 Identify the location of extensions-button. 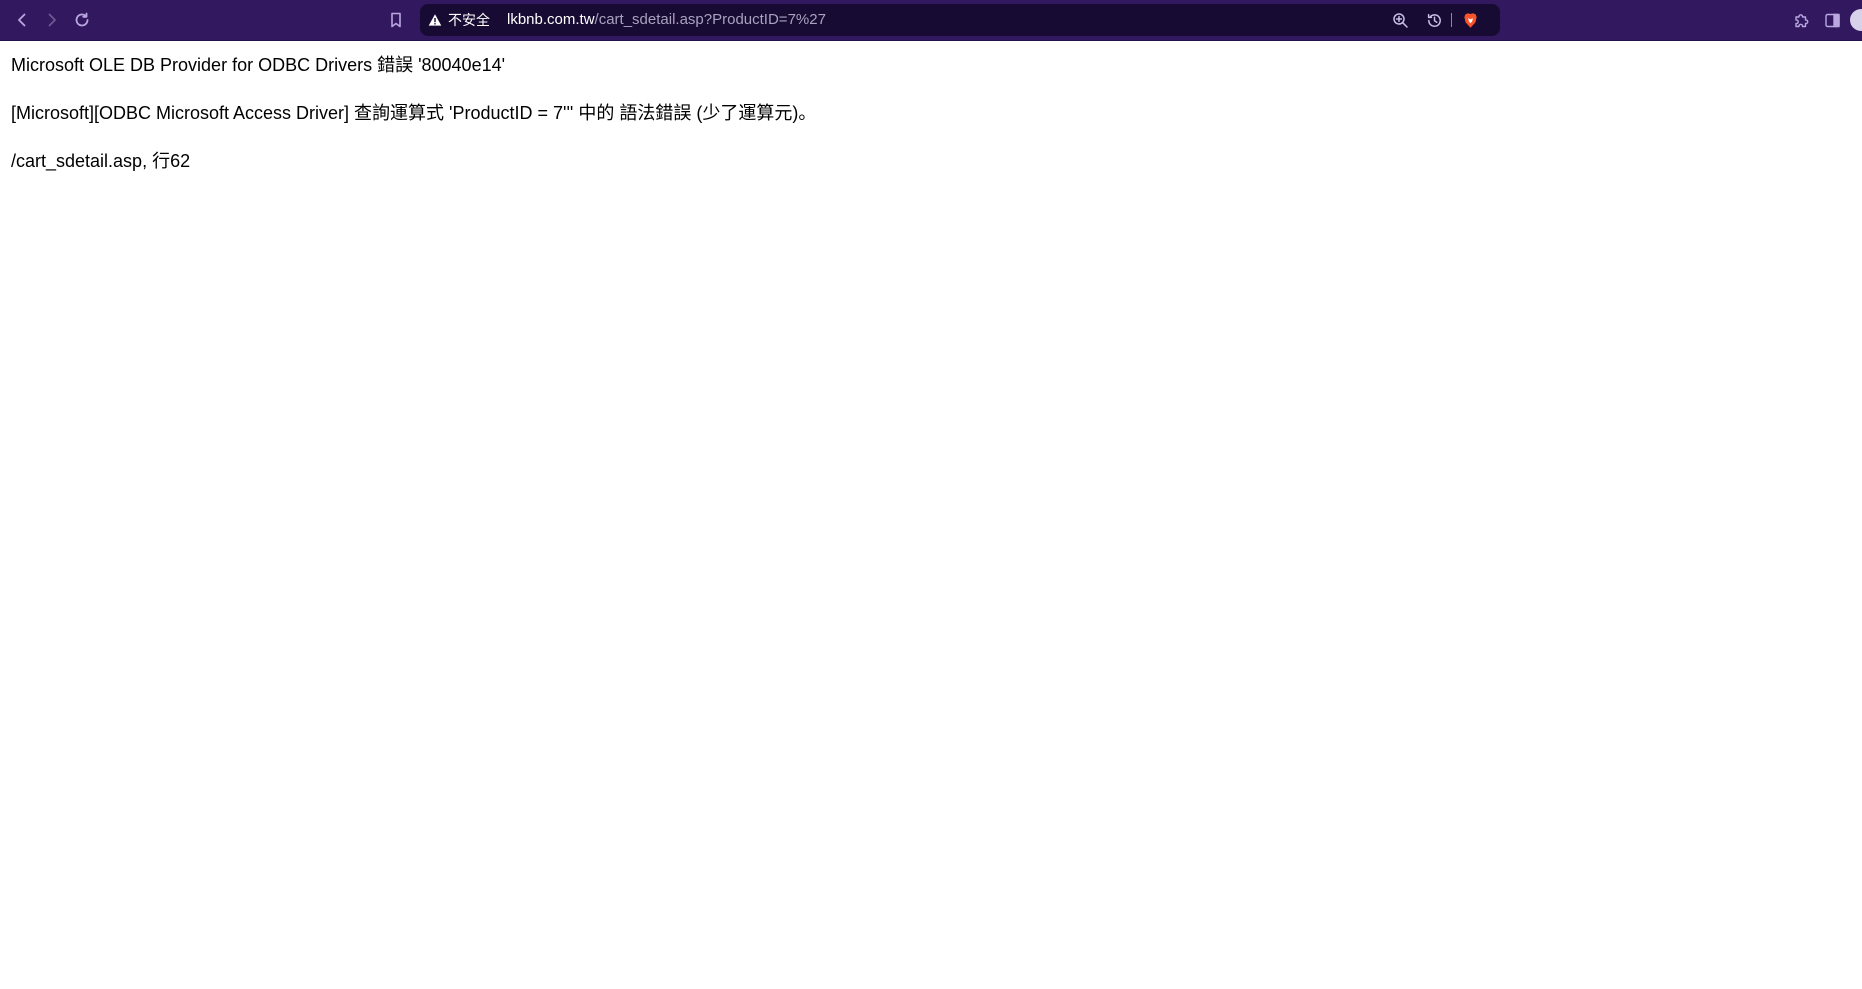
(1801, 20).